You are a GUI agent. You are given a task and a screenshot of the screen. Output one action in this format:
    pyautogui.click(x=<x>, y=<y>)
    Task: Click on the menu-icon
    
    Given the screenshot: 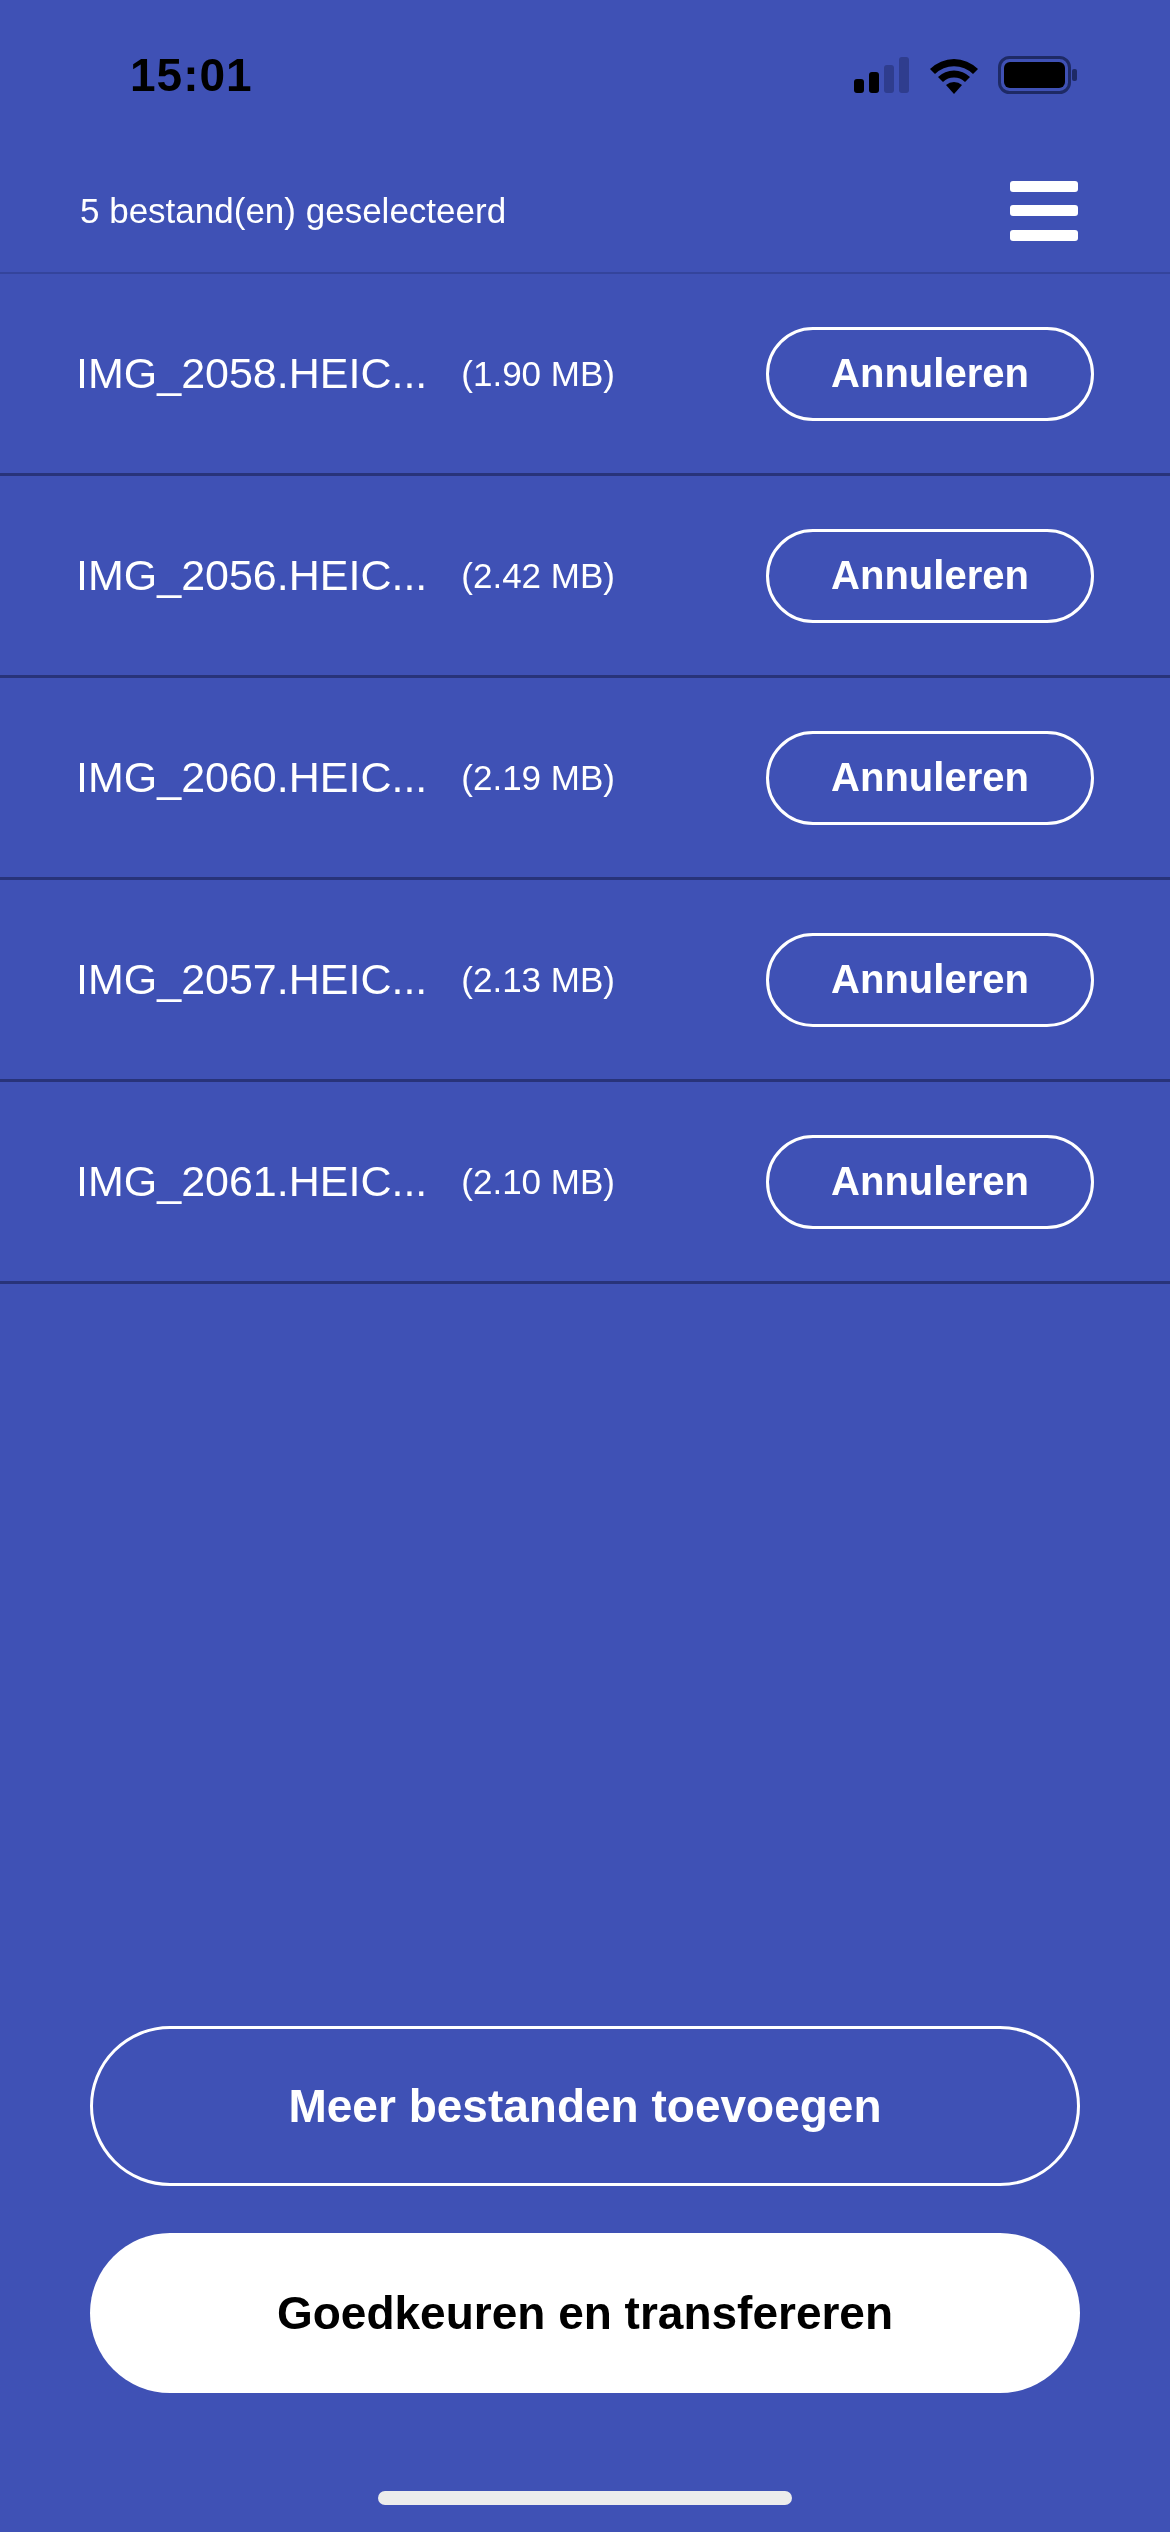 What is the action you would take?
    pyautogui.click(x=1044, y=211)
    